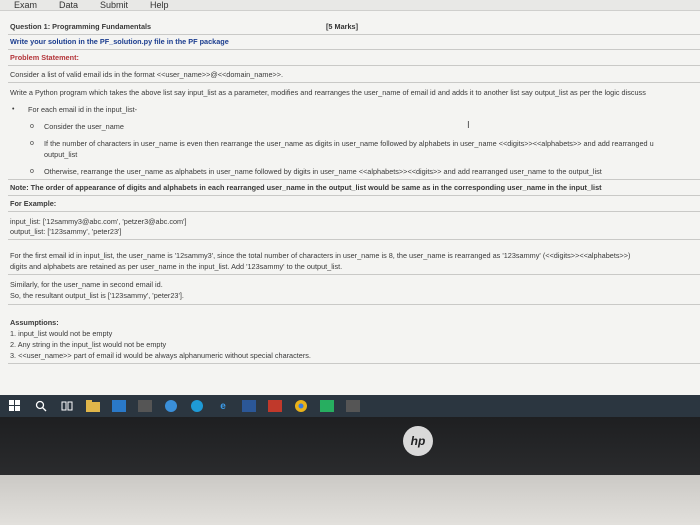 The width and height of the screenshot is (700, 525). What do you see at coordinates (84, 126) in the screenshot?
I see `consider-user-text: Consider the user_name` at bounding box center [84, 126].